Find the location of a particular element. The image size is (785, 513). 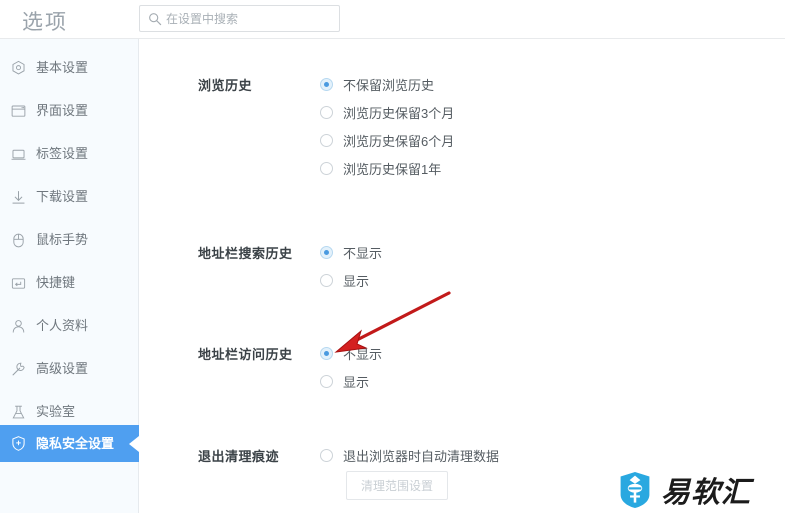

radio-label: 浏览历史保留1年 is located at coordinates (392, 169).